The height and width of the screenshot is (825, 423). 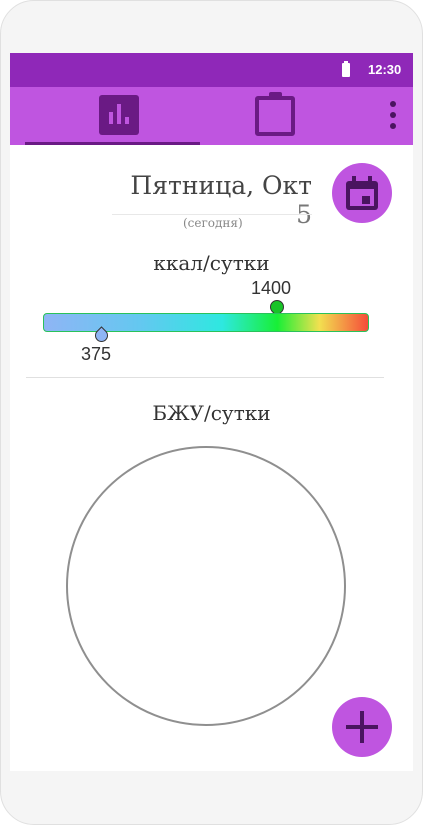 What do you see at coordinates (362, 727) in the screenshot?
I see `add-button` at bounding box center [362, 727].